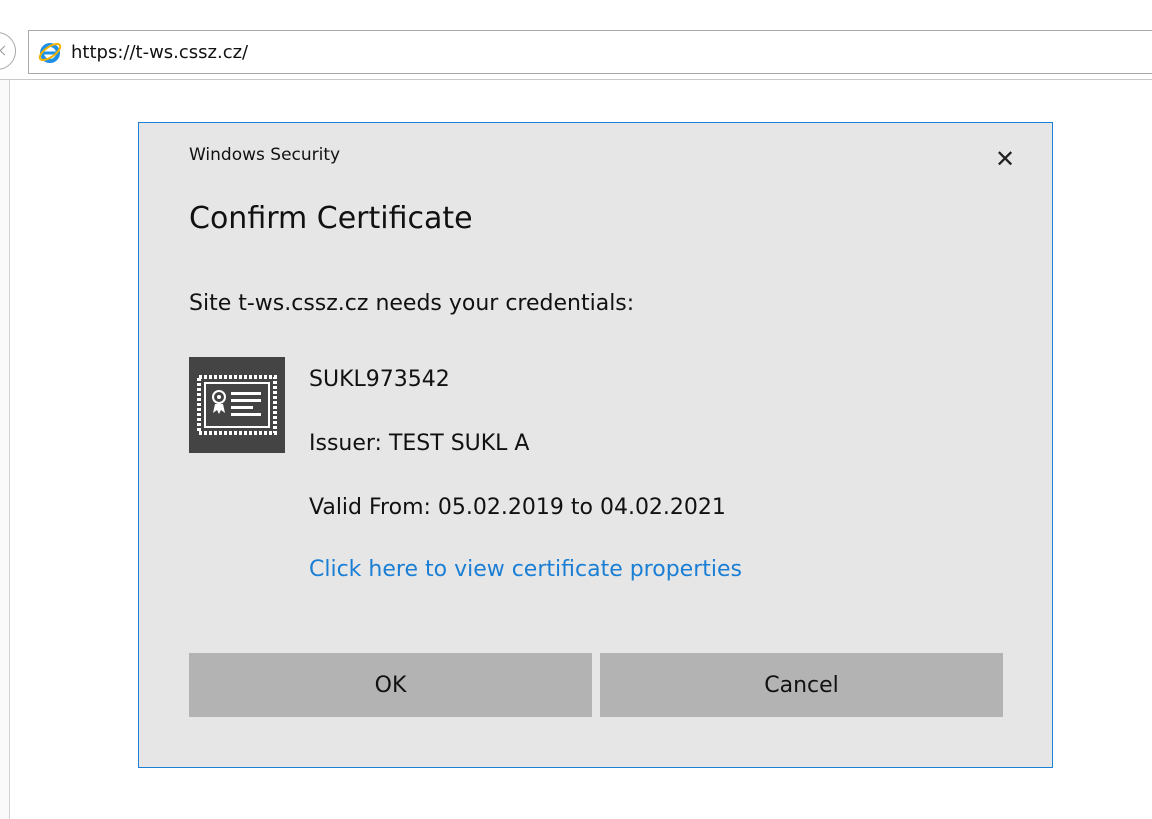 This screenshot has height=819, width=1152. What do you see at coordinates (801, 685) in the screenshot?
I see `cancel-button: Cancel` at bounding box center [801, 685].